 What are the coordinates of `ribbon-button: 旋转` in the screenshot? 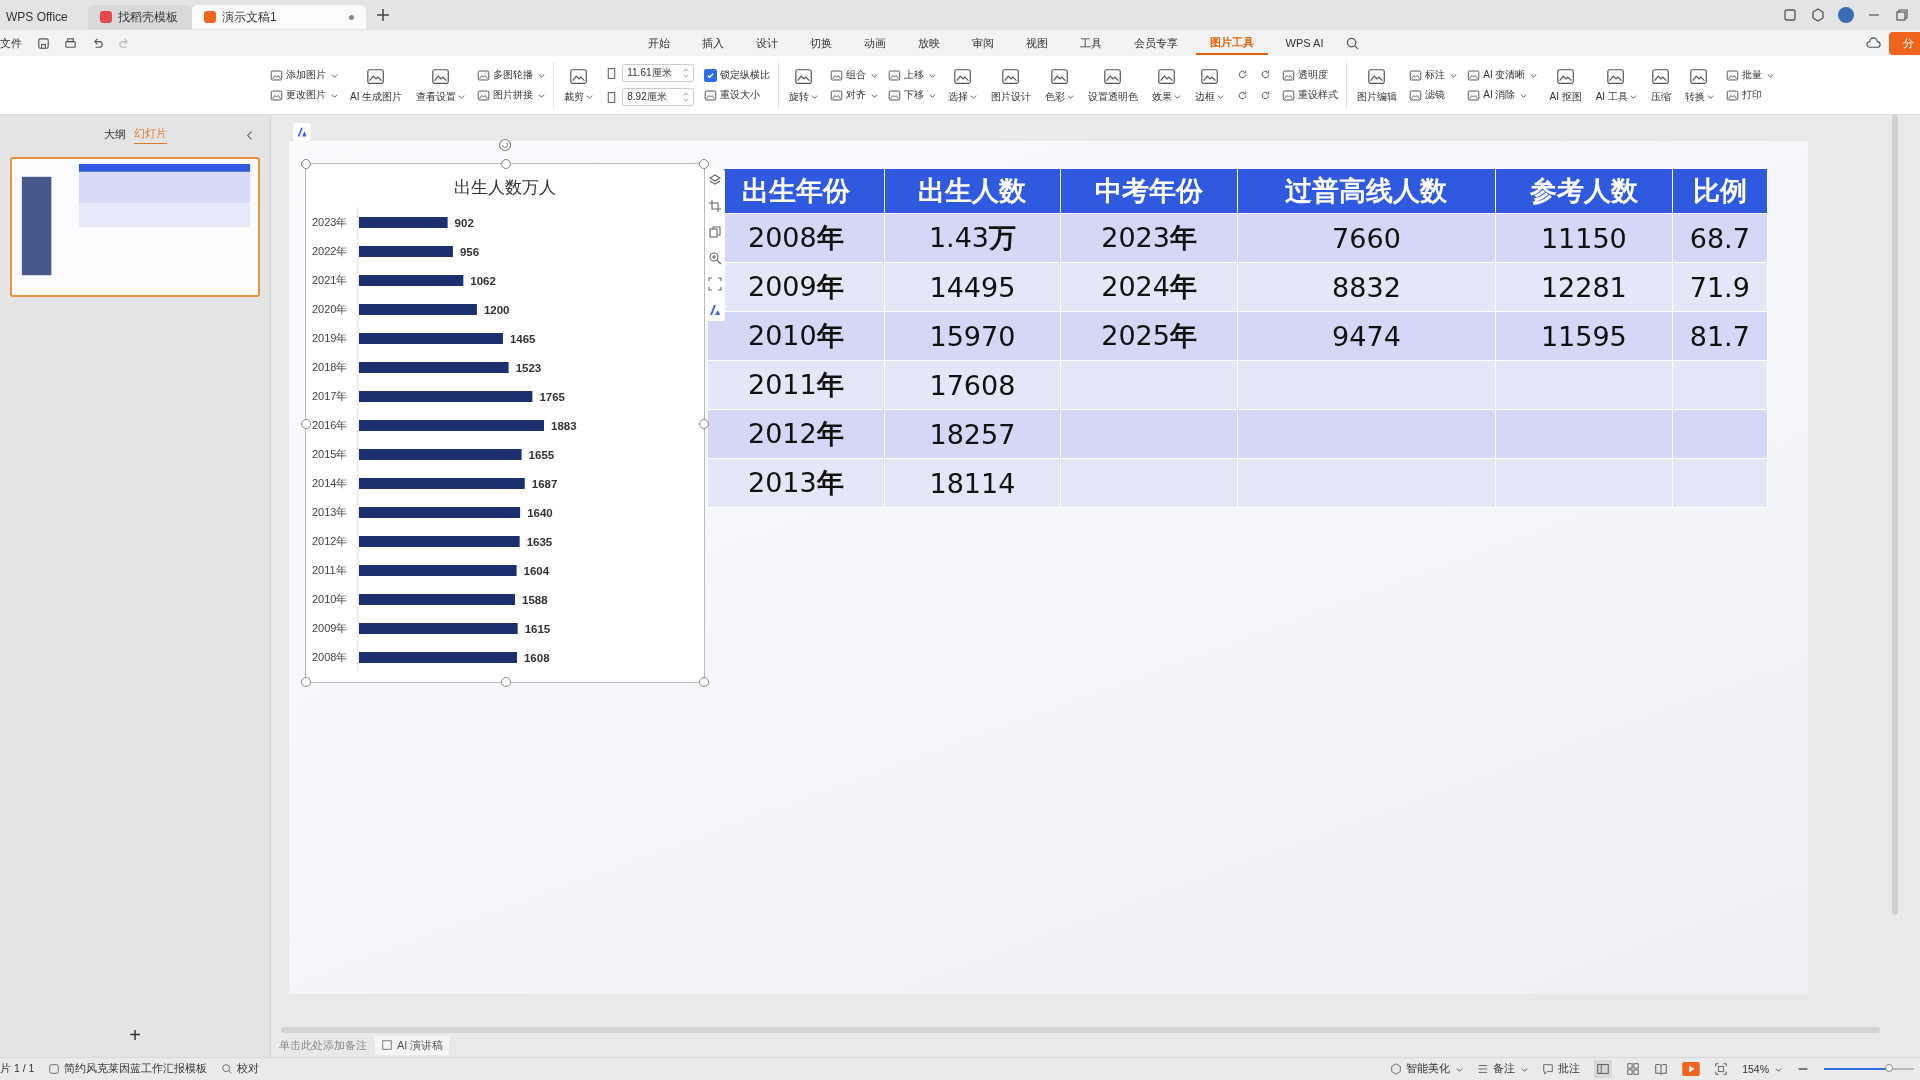 It's located at (804, 85).